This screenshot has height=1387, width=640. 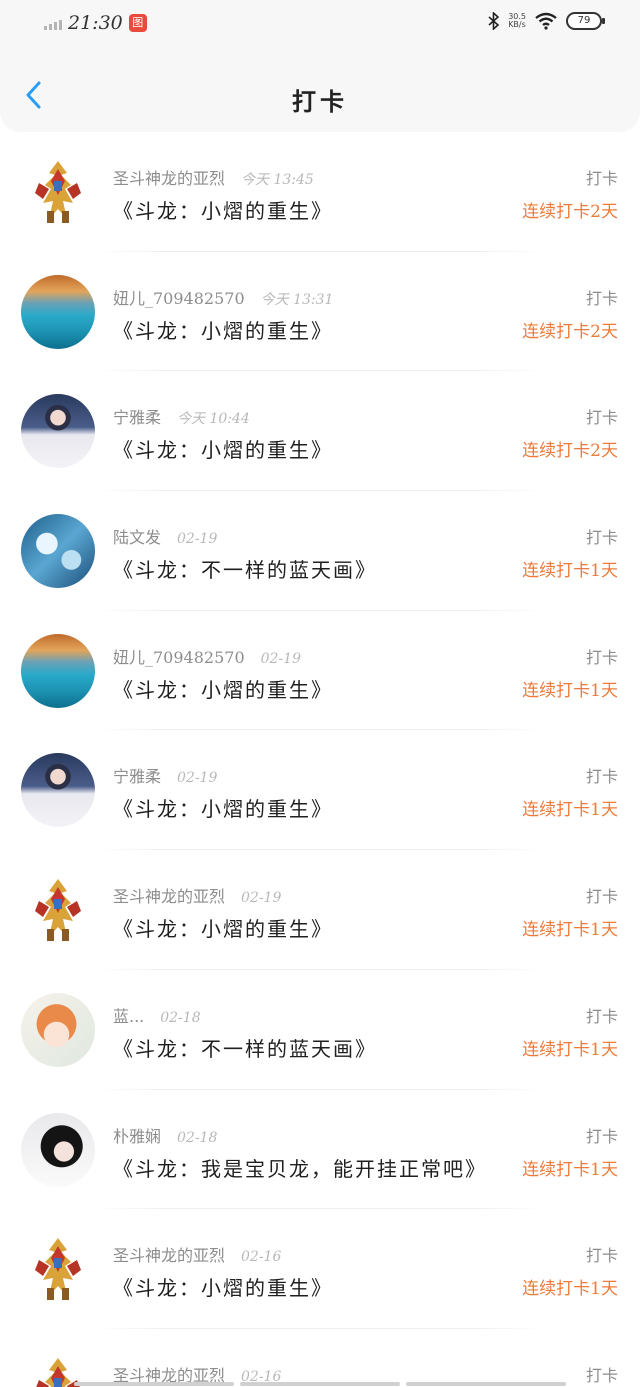 What do you see at coordinates (277, 180) in the screenshot?
I see `checkin-time: 今天 13:45` at bounding box center [277, 180].